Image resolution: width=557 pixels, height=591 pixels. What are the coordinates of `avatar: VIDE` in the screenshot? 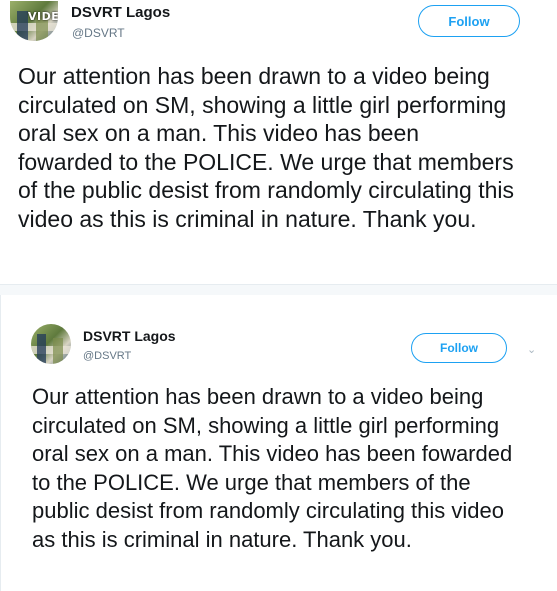 It's located at (34, 21).